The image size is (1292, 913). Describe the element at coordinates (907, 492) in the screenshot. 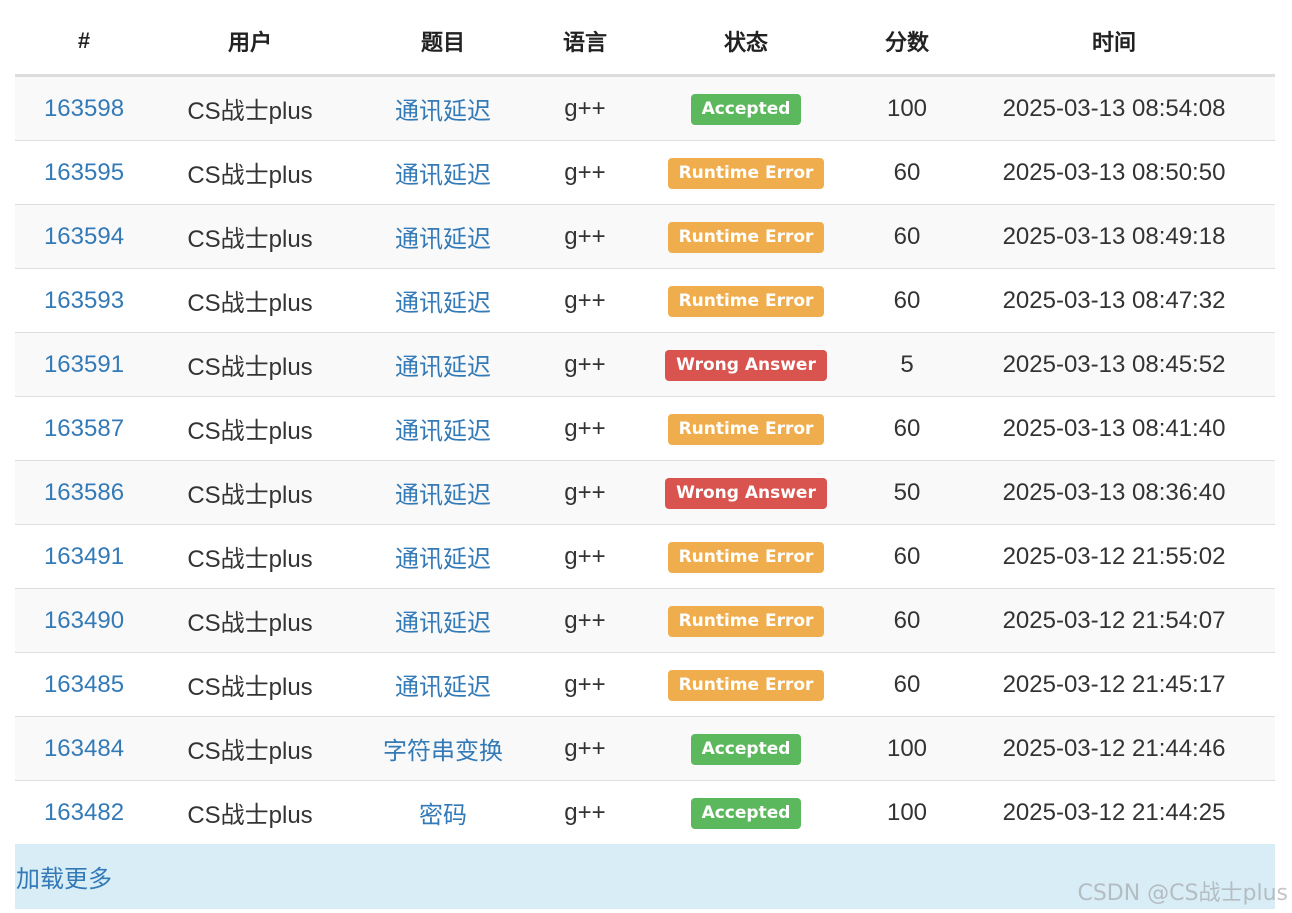

I see `score-cell: 50` at that location.